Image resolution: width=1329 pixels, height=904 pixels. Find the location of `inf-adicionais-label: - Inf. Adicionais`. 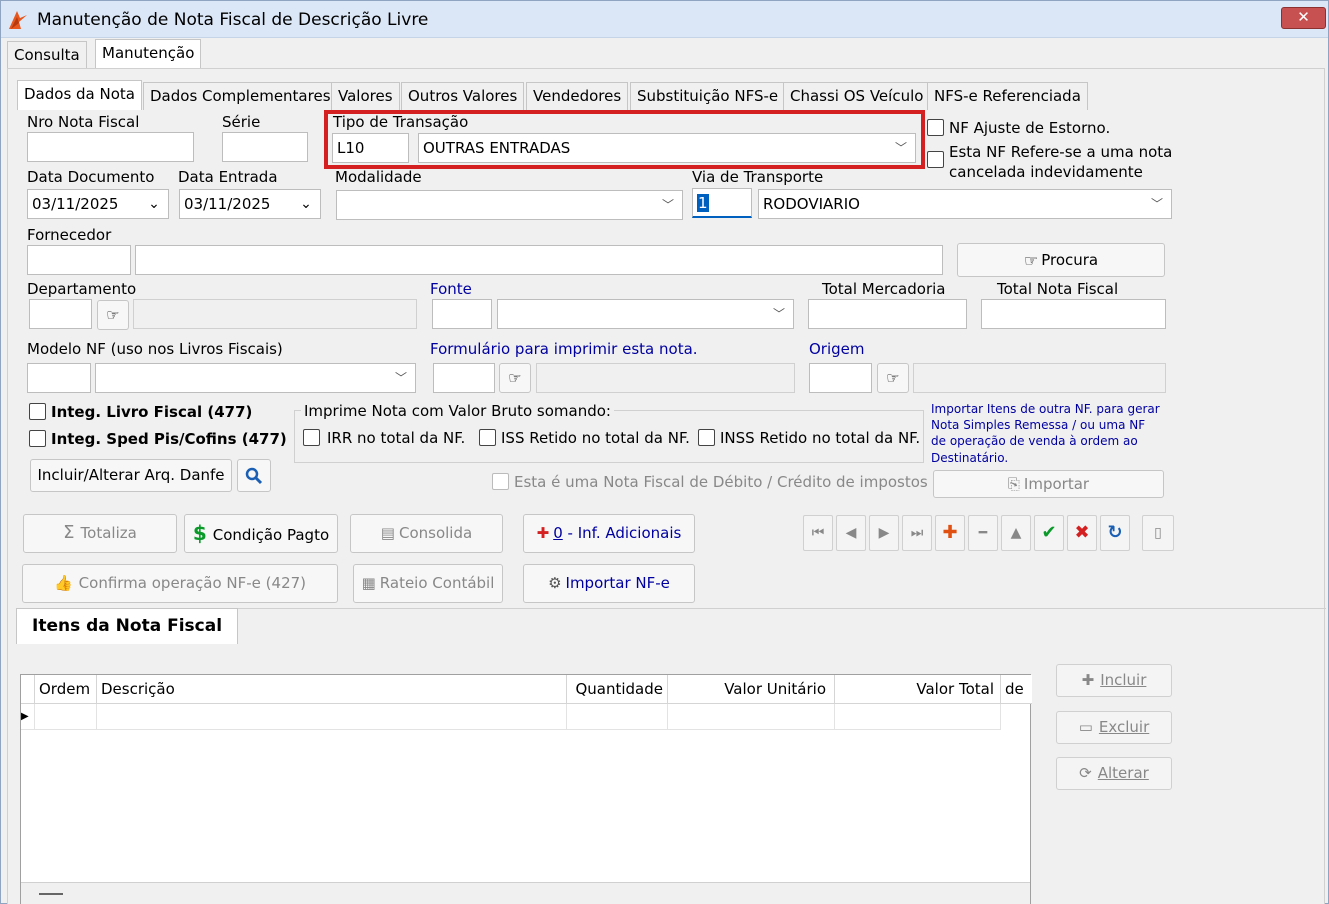

inf-adicionais-label: - Inf. Adicionais is located at coordinates (622, 533).